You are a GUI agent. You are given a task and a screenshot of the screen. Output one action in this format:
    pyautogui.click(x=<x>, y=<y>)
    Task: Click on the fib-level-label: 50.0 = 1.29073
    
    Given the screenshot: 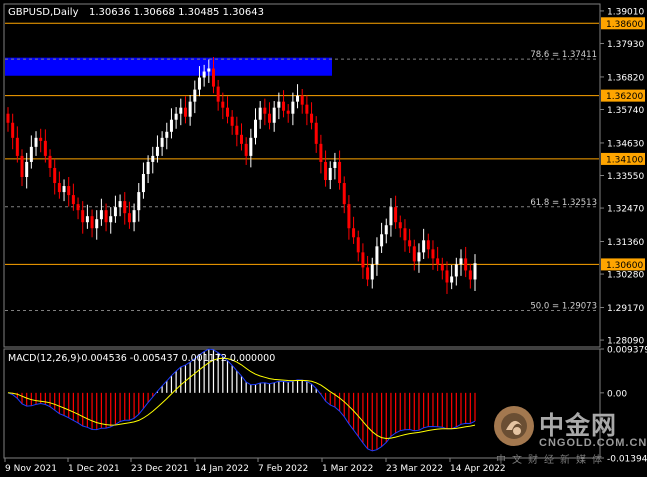 What is the action you would take?
    pyautogui.click(x=563, y=306)
    